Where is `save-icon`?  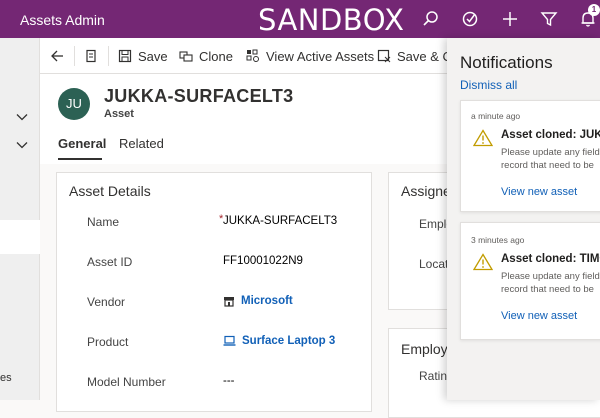
save-icon is located at coordinates (125, 56).